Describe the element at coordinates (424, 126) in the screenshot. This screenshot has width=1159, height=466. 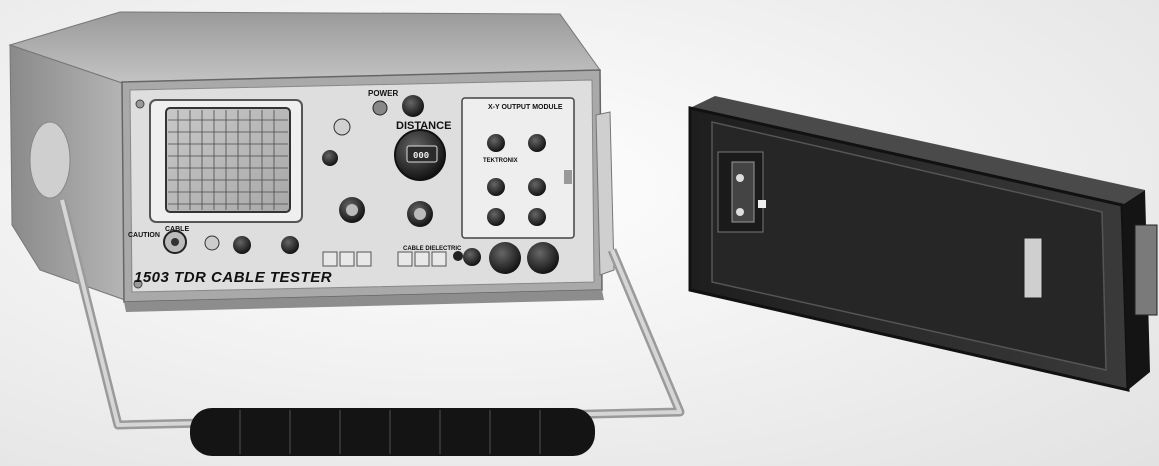
I see `distance-label: DISTANCE` at that location.